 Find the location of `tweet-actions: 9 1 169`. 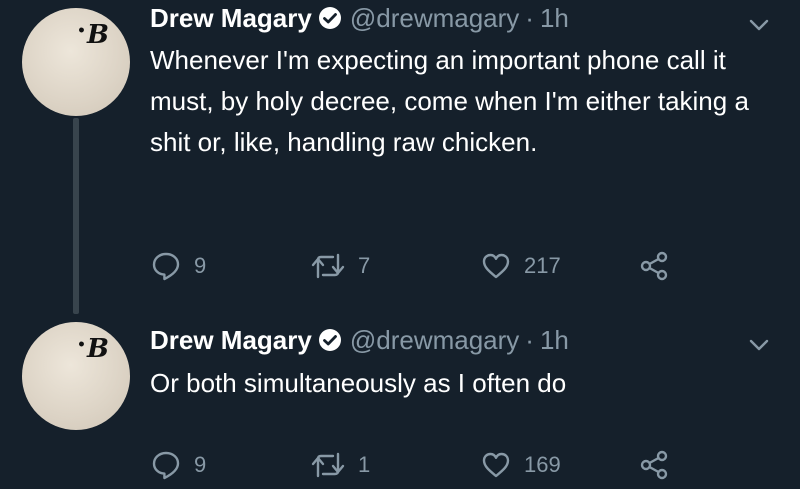

tweet-actions: 9 1 169 is located at coordinates (430, 465).